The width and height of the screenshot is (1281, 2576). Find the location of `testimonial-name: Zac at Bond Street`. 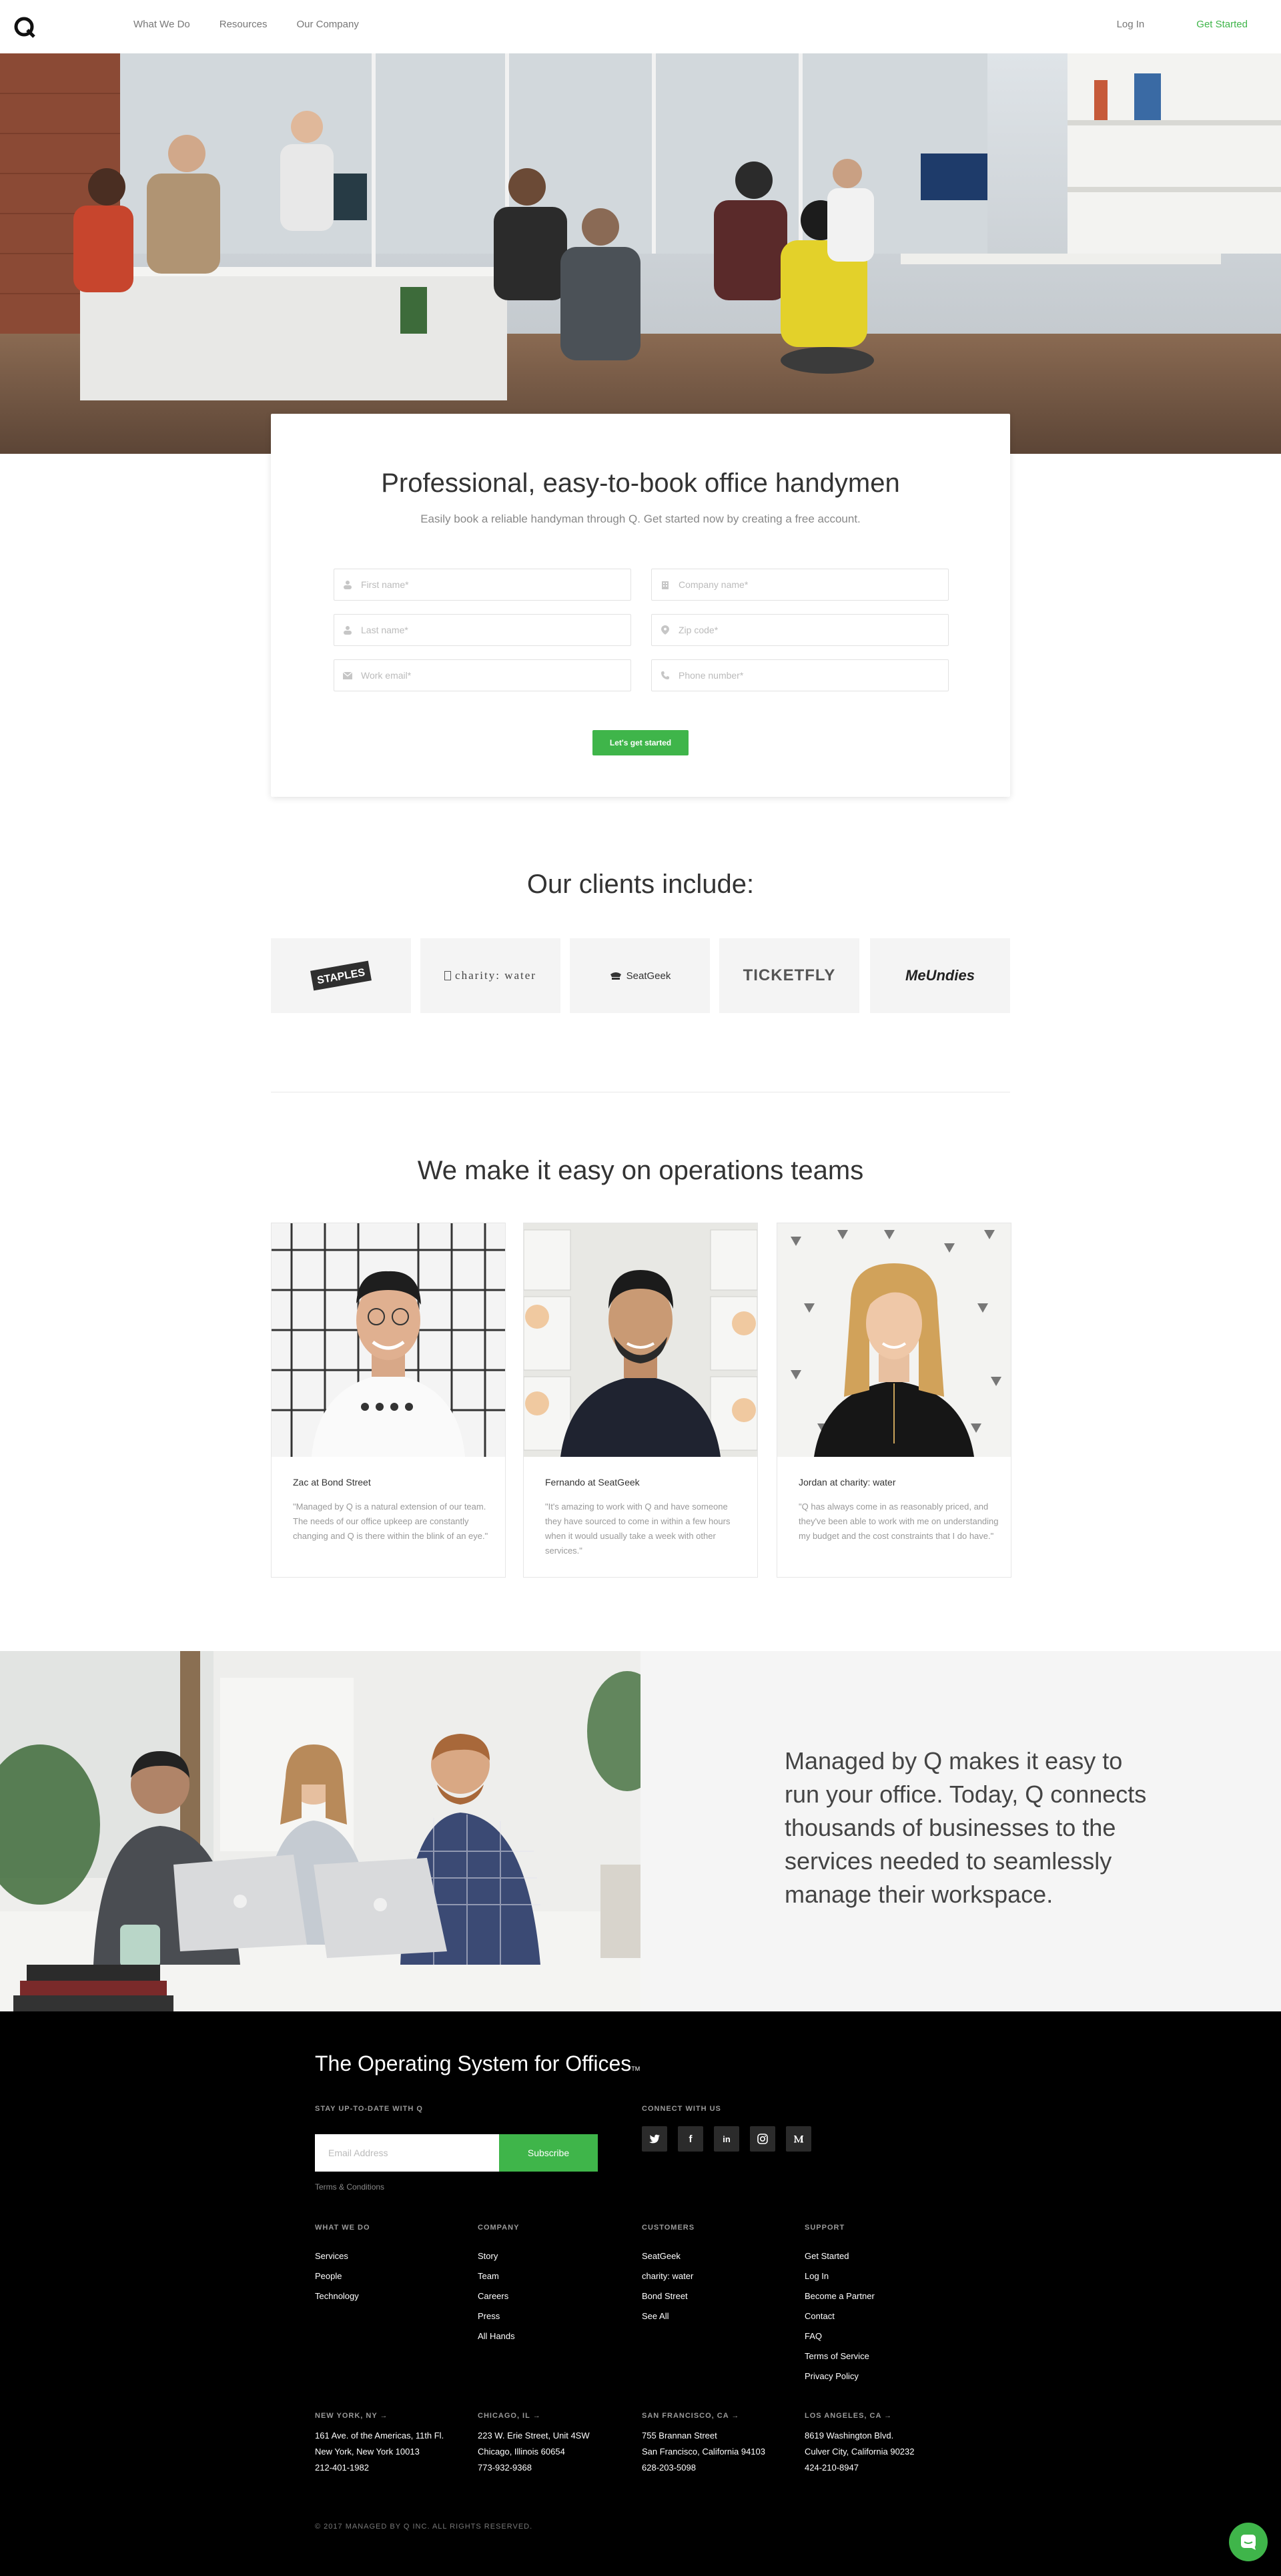

testimonial-name: Zac at Bond Street is located at coordinates (332, 1482).